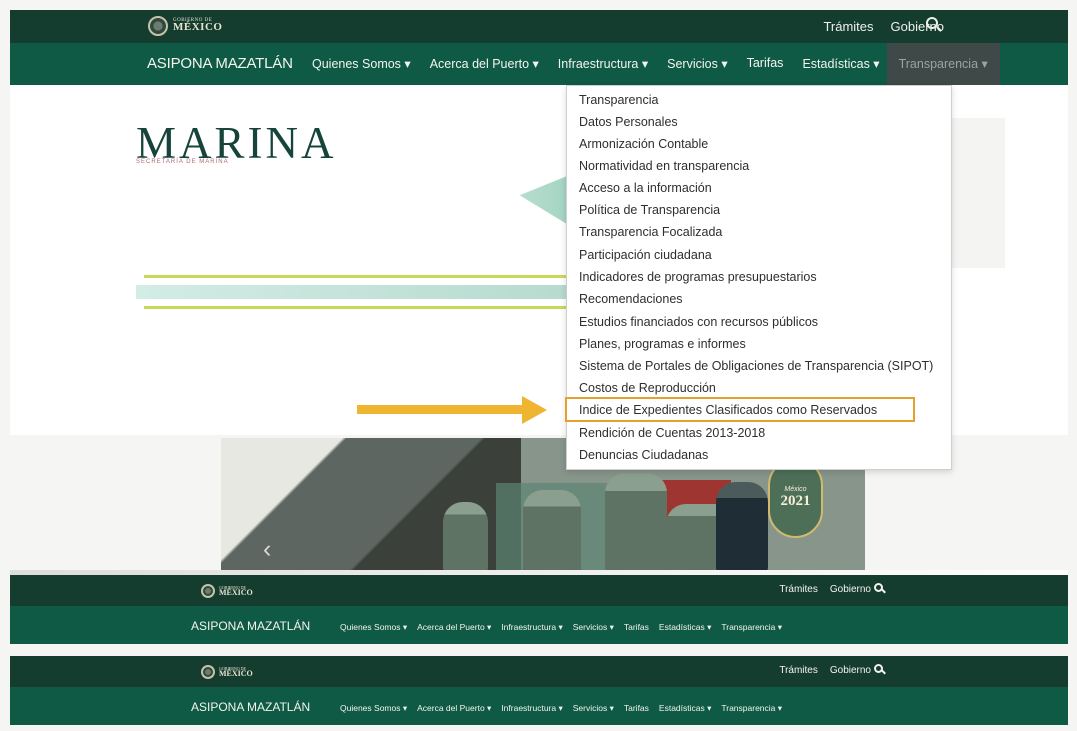 The height and width of the screenshot is (731, 1077). What do you see at coordinates (650, 232) in the screenshot?
I see `dropdown-item-transparencia-focalizada: Transparencia Focalizada` at bounding box center [650, 232].